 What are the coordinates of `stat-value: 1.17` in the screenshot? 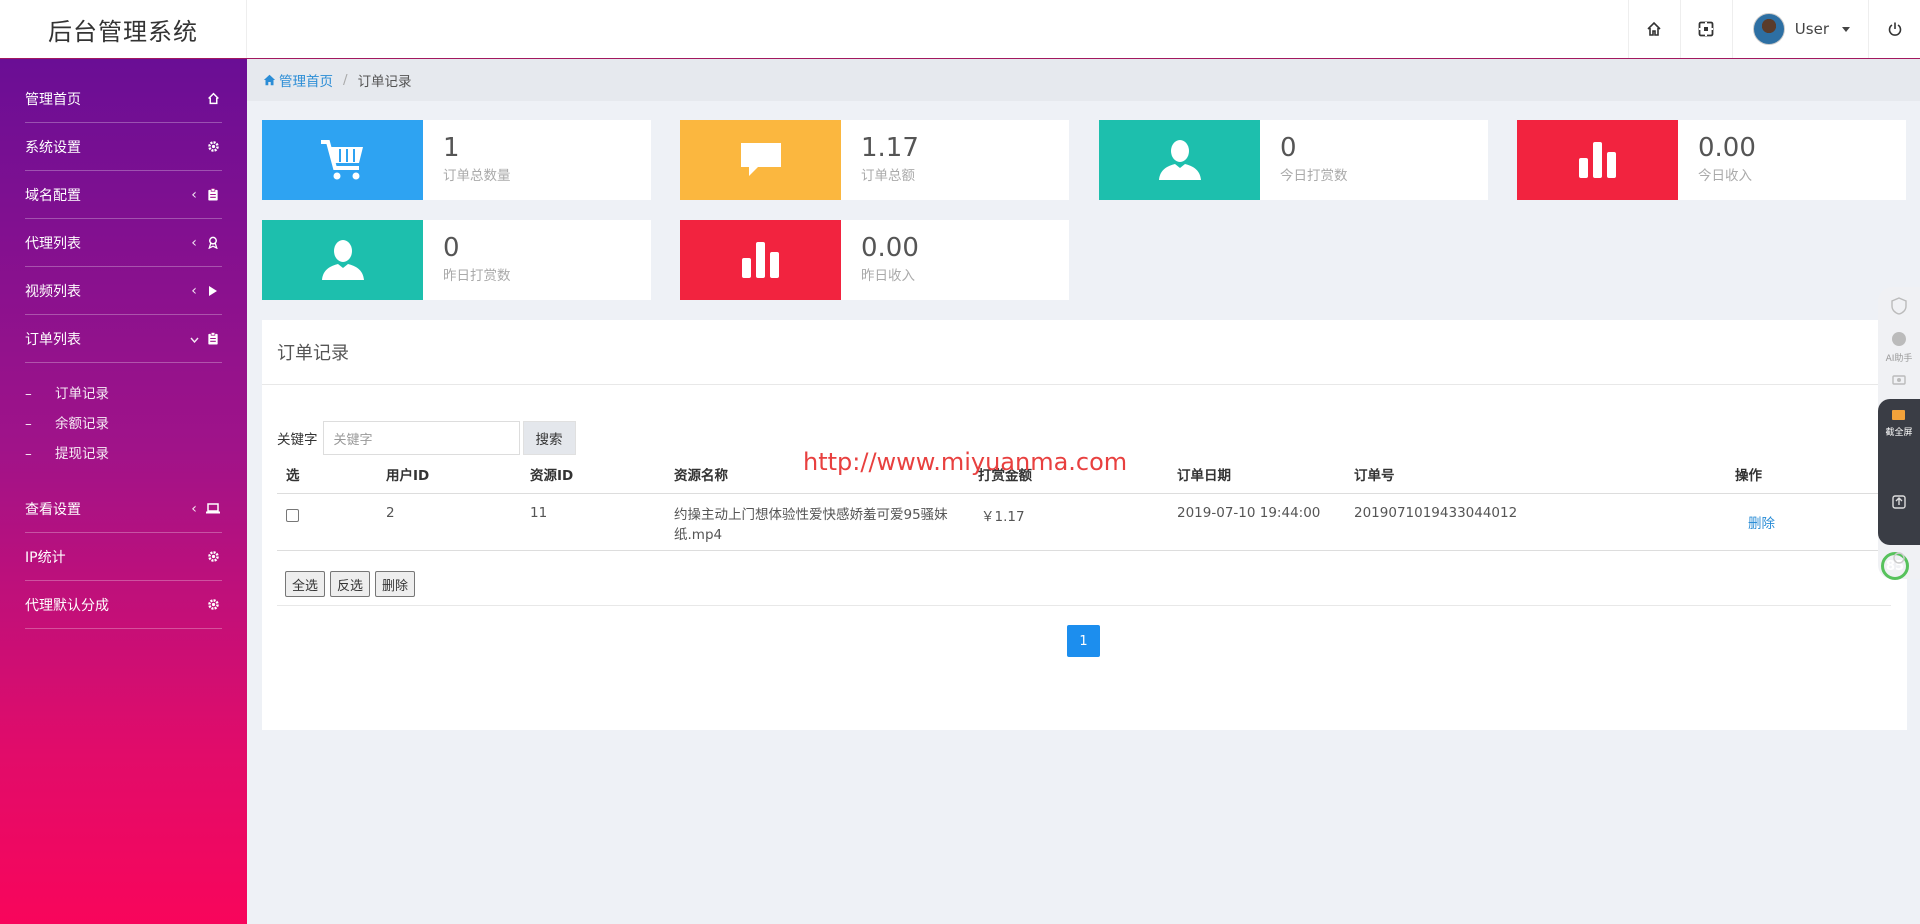 It's located at (890, 148).